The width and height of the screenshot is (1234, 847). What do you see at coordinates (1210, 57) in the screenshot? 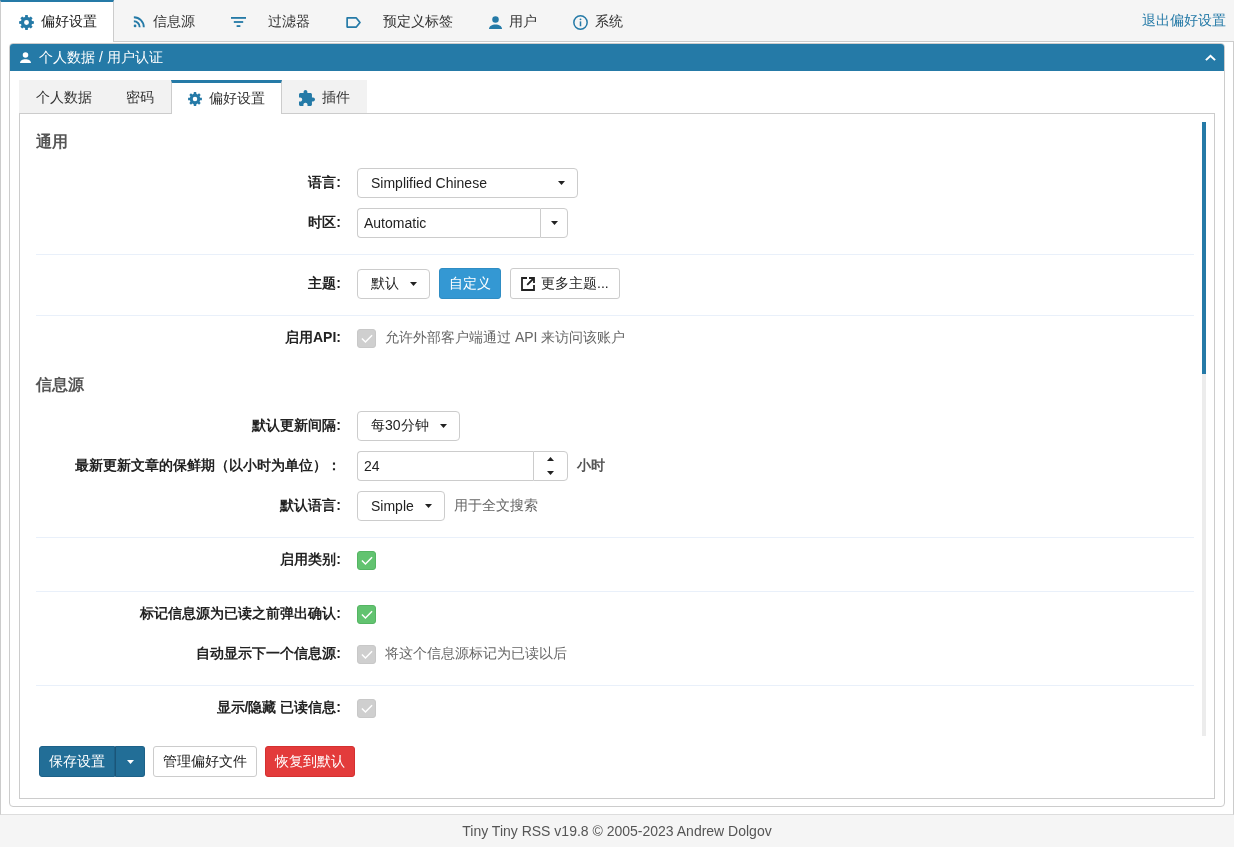
I see `chevron-up-icon` at bounding box center [1210, 57].